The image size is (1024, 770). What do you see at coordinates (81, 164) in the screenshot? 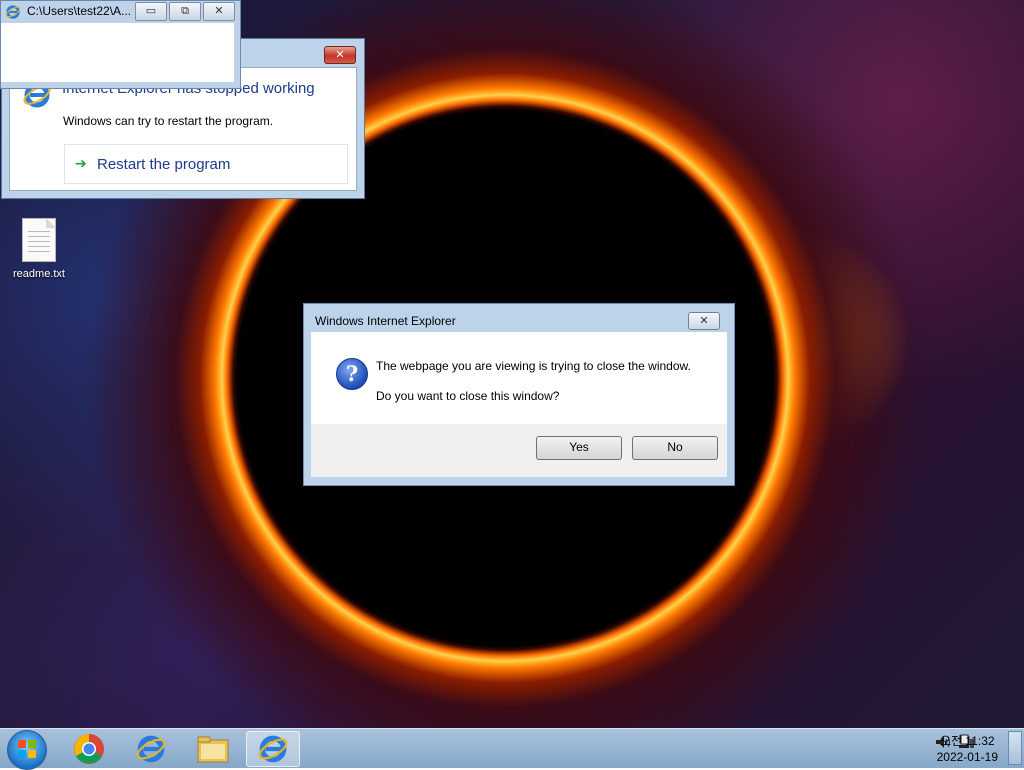
I see `green-arrow-icon: ➔` at bounding box center [81, 164].